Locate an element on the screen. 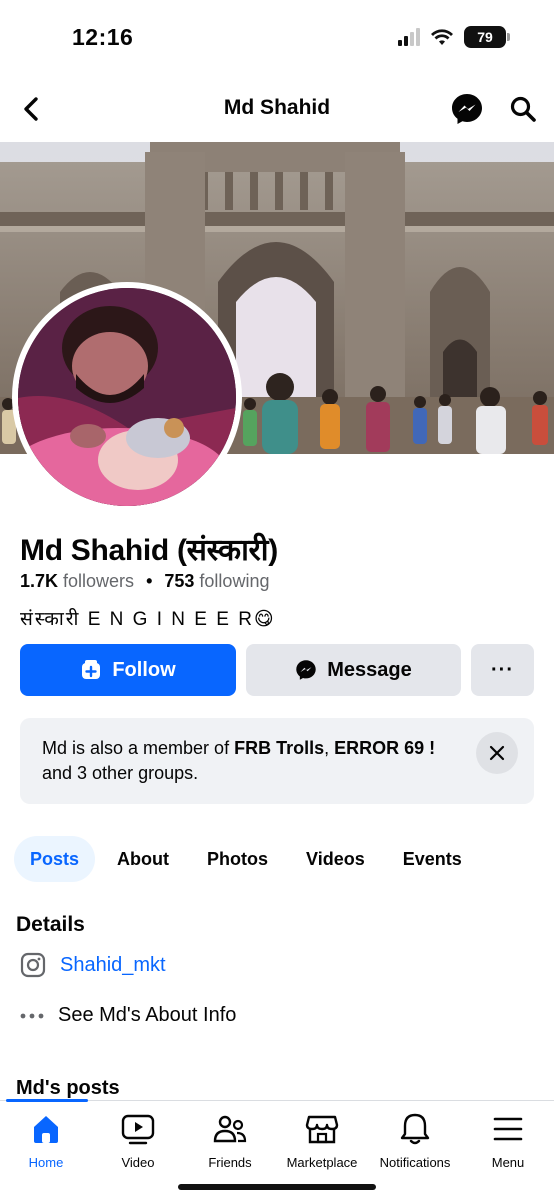  more-options-button: ··· is located at coordinates (502, 670).